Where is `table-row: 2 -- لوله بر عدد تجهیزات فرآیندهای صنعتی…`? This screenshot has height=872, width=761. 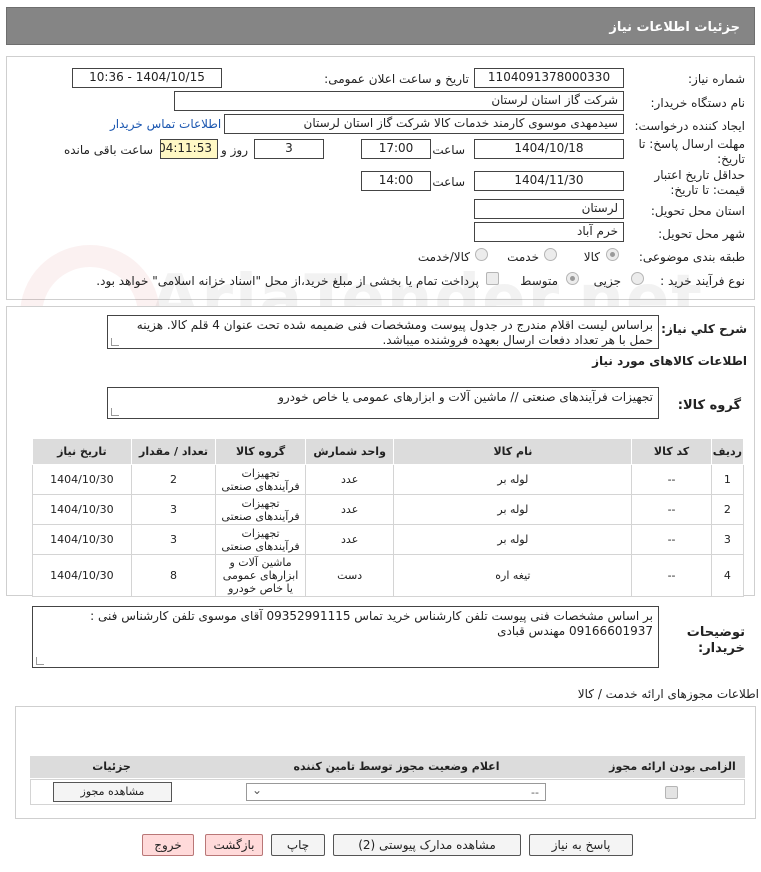
table-row: 2 -- لوله بر عدد تجهیزات فرآیندهای صنعتی… is located at coordinates (388, 509).